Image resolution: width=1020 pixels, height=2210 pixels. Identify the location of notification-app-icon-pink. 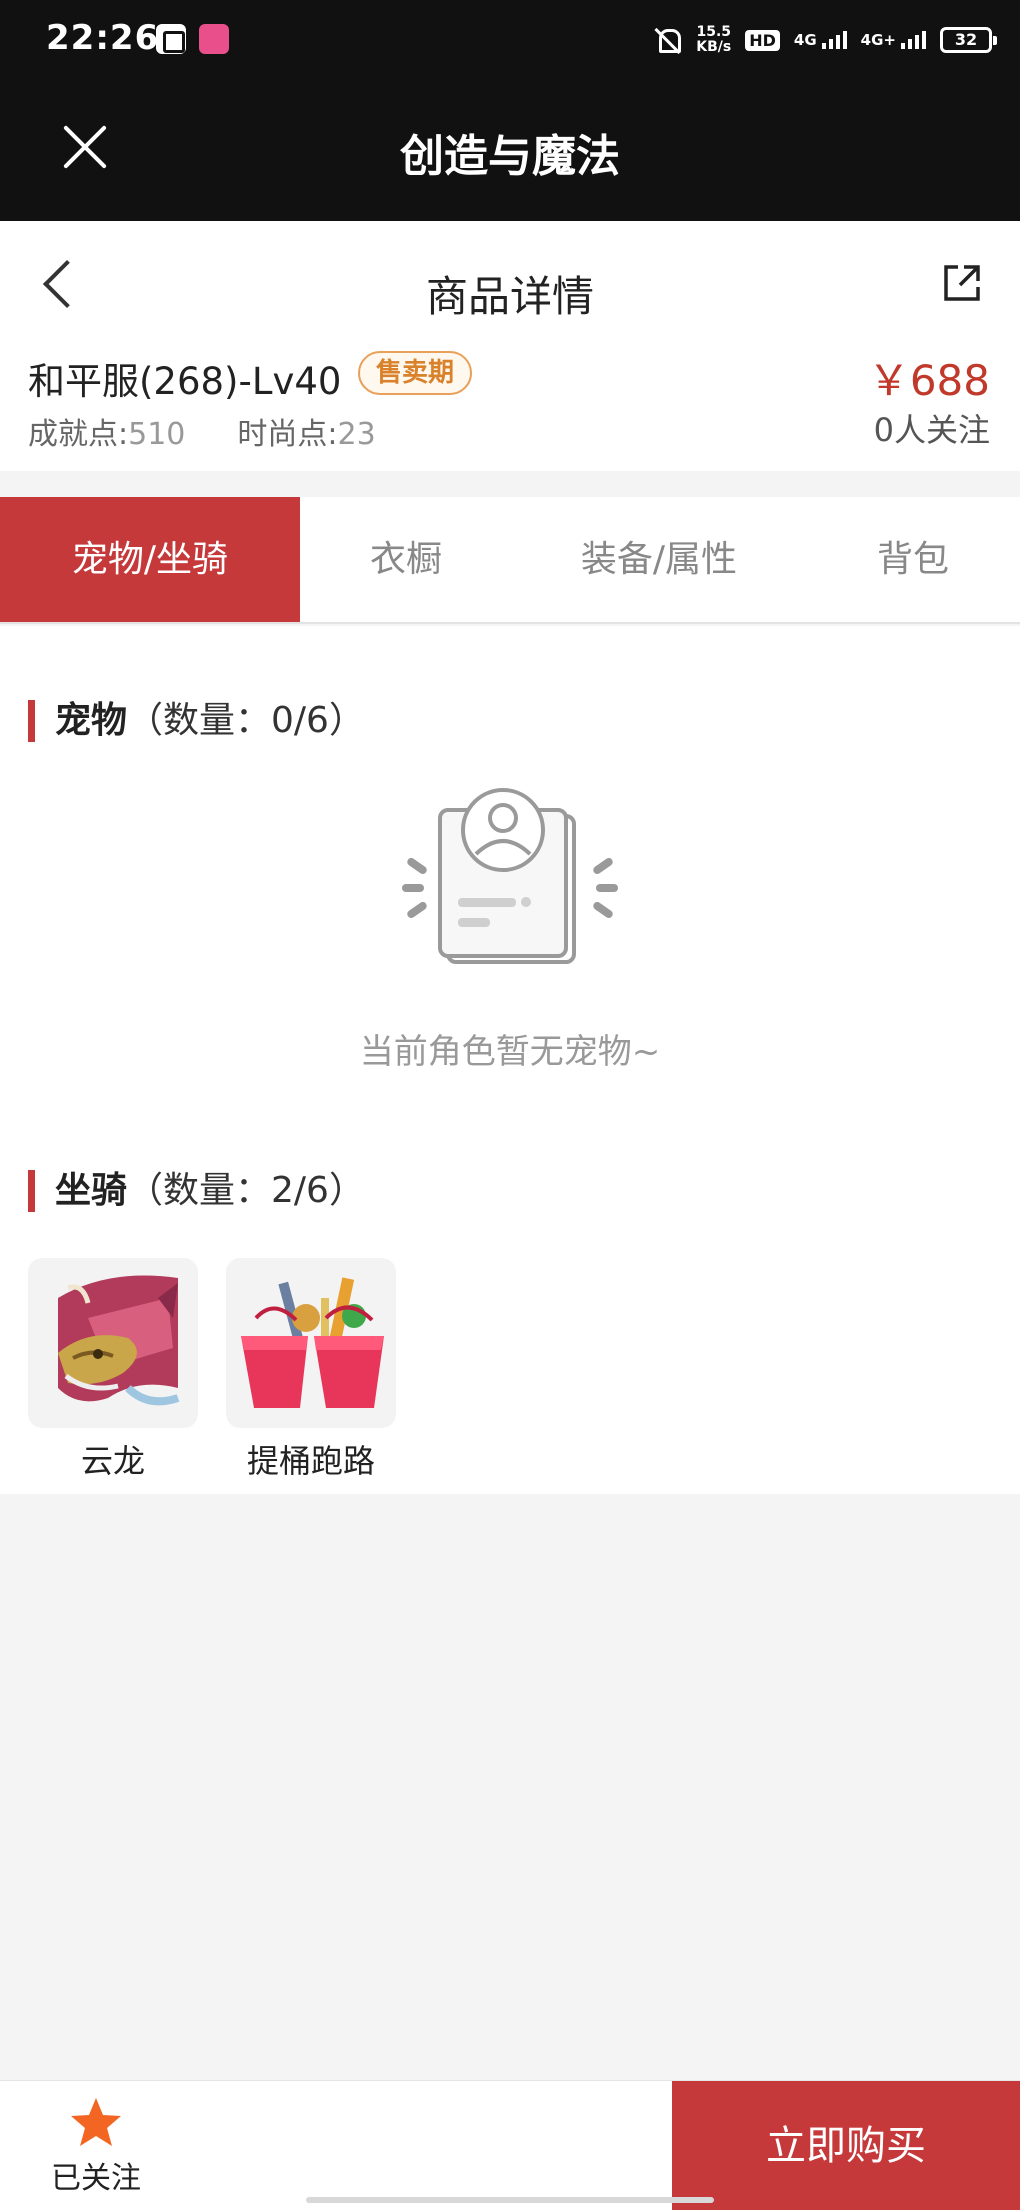
(214, 39).